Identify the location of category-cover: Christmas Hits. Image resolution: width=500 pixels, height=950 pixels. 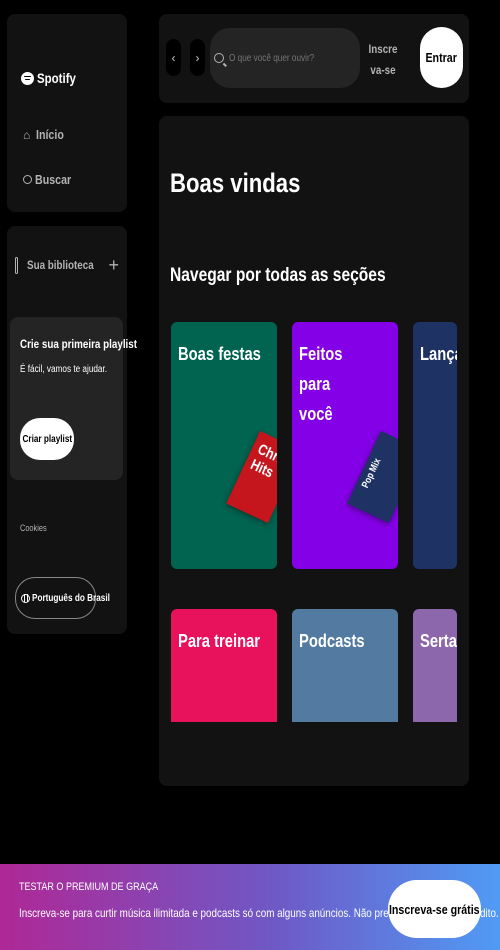
(251, 477).